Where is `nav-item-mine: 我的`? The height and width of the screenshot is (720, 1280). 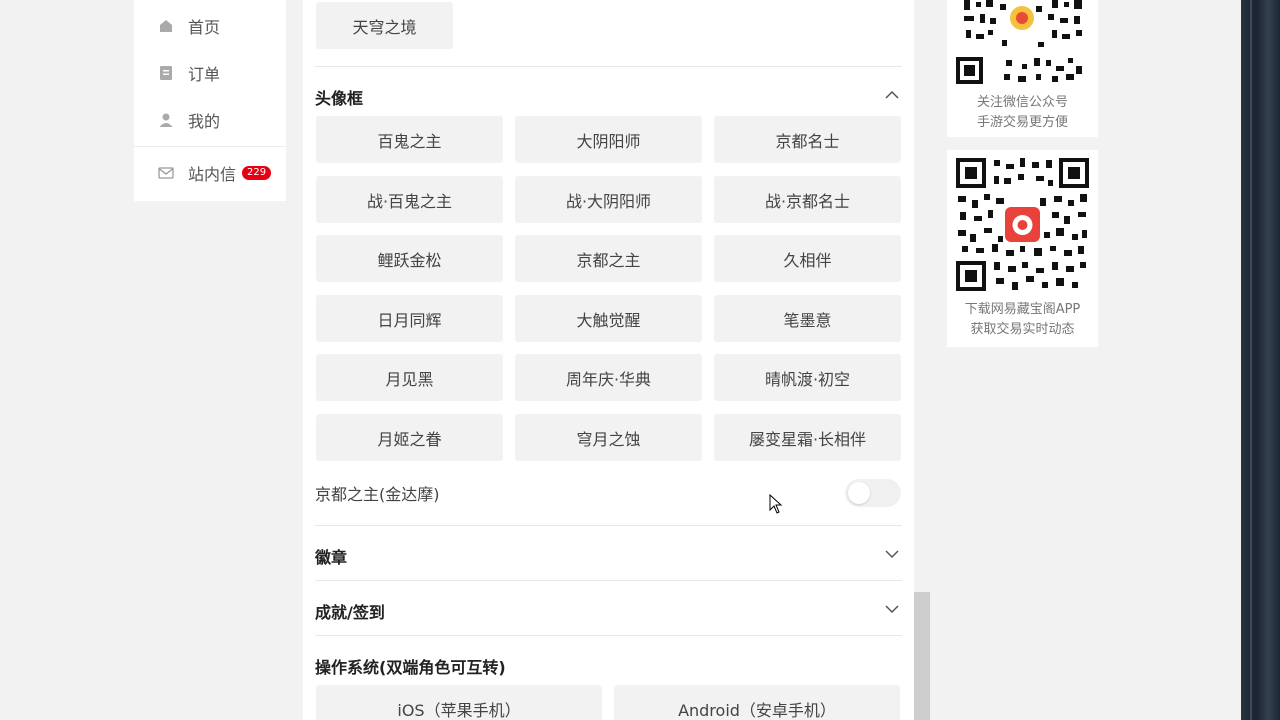 nav-item-mine: 我的 is located at coordinates (189, 120).